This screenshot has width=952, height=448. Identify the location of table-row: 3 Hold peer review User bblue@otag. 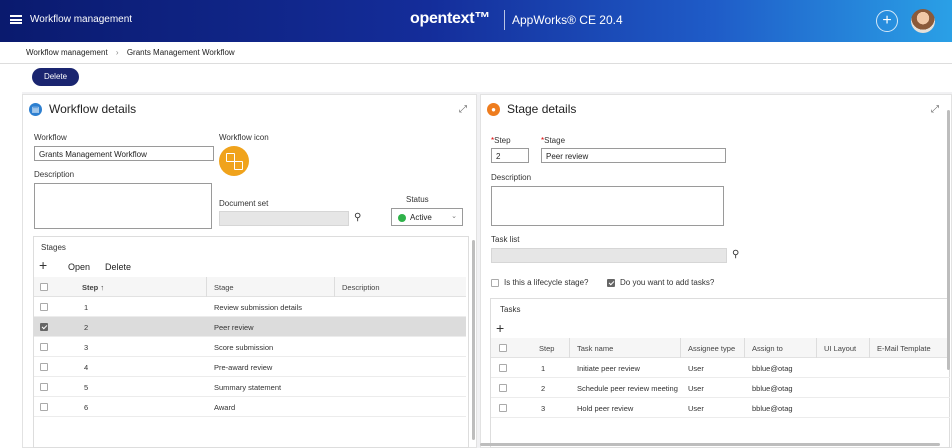
(720, 408).